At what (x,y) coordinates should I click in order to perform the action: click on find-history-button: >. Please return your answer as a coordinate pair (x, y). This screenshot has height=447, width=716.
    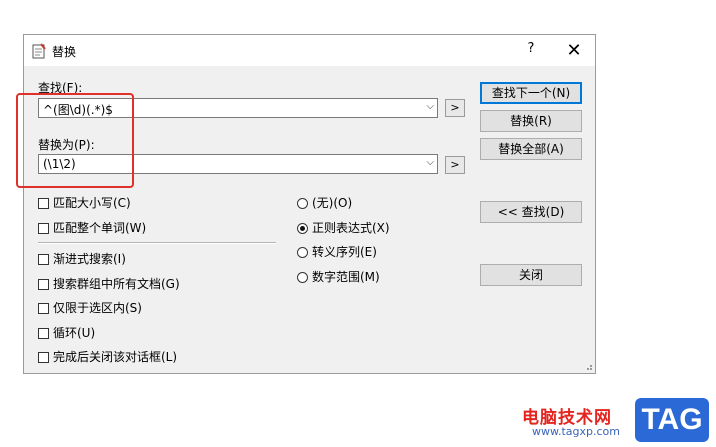
    Looking at the image, I should click on (455, 108).